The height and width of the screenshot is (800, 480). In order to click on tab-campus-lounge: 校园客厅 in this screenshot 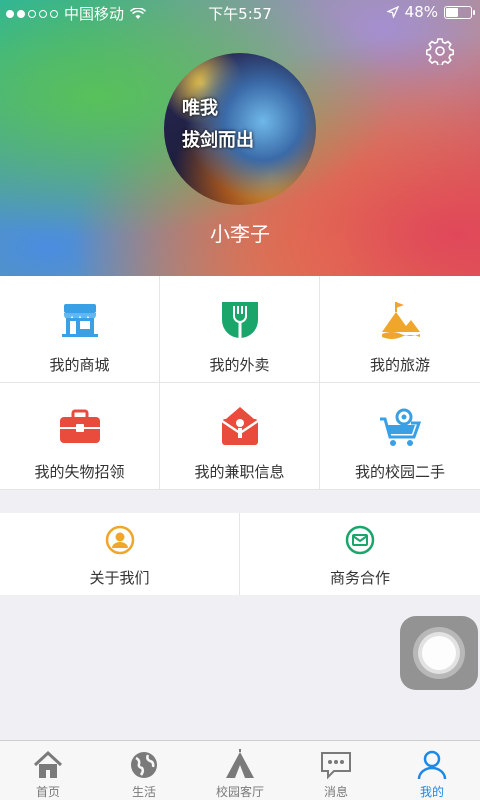, I will do `click(240, 770)`.